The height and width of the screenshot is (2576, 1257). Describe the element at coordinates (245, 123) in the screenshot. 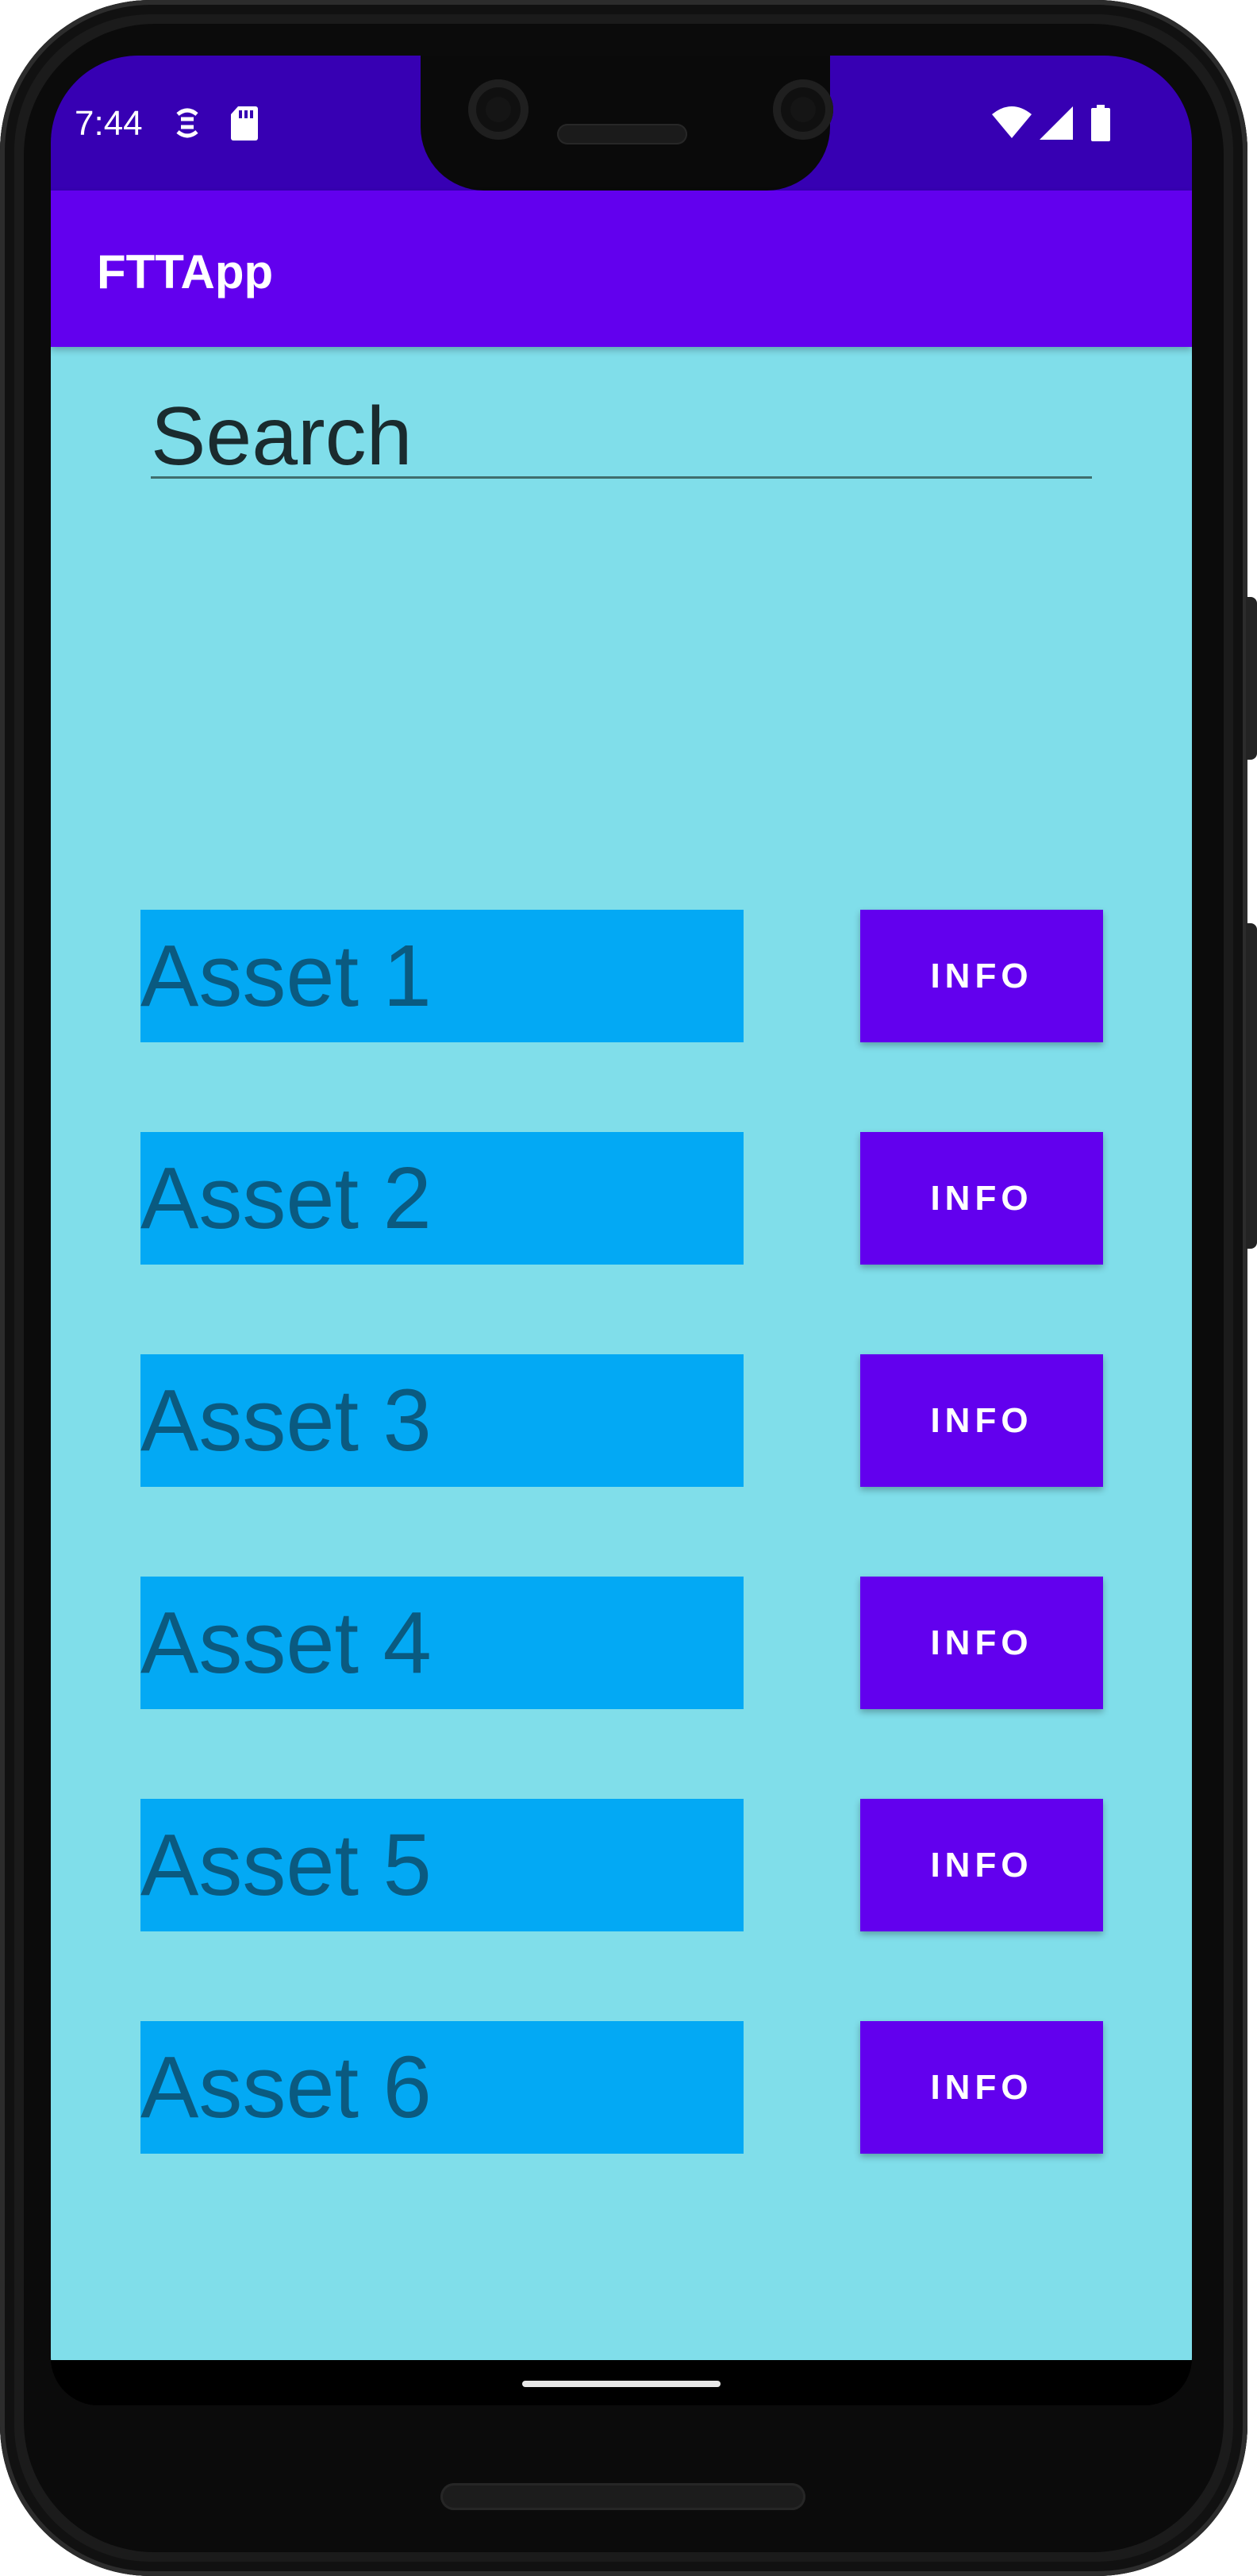

I see `sd-card-icon` at that location.